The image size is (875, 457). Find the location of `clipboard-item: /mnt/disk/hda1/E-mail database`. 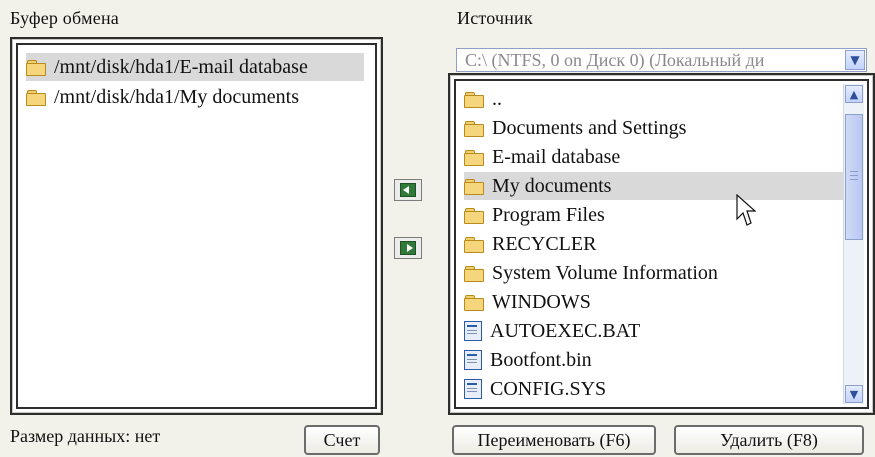

clipboard-item: /mnt/disk/hda1/E-mail database is located at coordinates (195, 67).